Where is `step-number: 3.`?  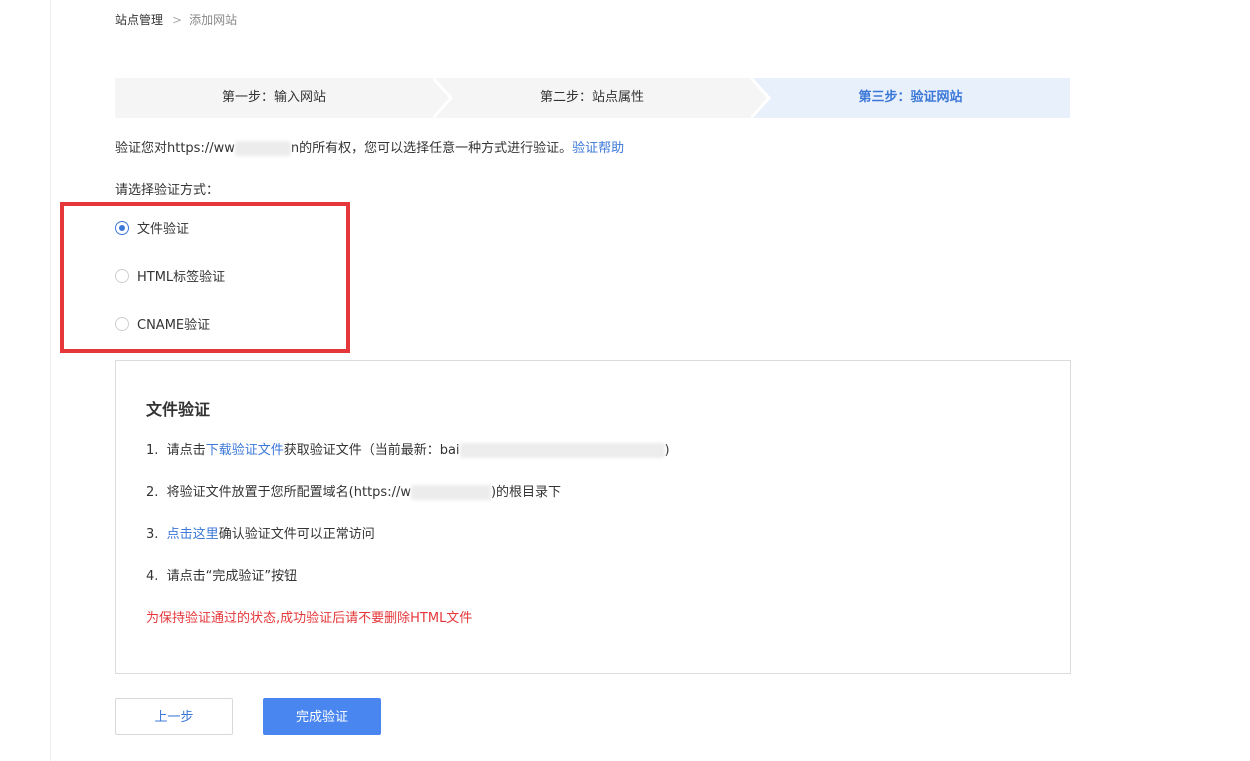 step-number: 3. is located at coordinates (152, 534).